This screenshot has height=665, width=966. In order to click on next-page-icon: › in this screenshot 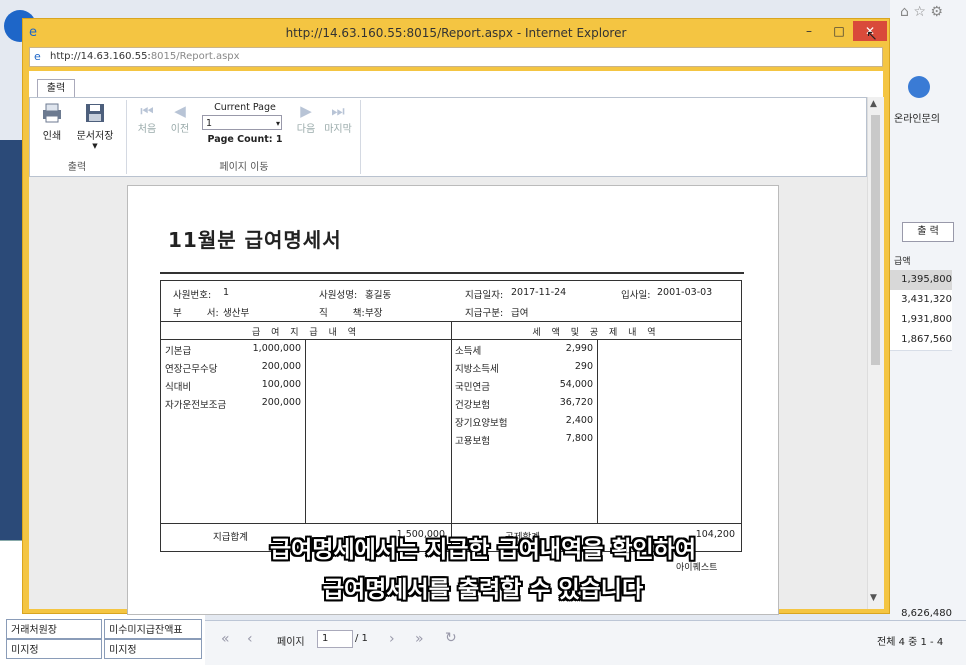, I will do `click(392, 639)`.